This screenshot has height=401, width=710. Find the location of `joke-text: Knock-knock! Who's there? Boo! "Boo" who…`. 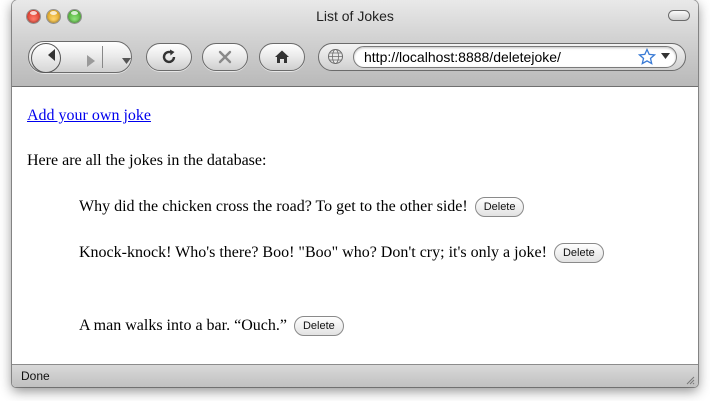

joke-text: Knock-knock! Who's there? Boo! "Boo" who… is located at coordinates (313, 252).